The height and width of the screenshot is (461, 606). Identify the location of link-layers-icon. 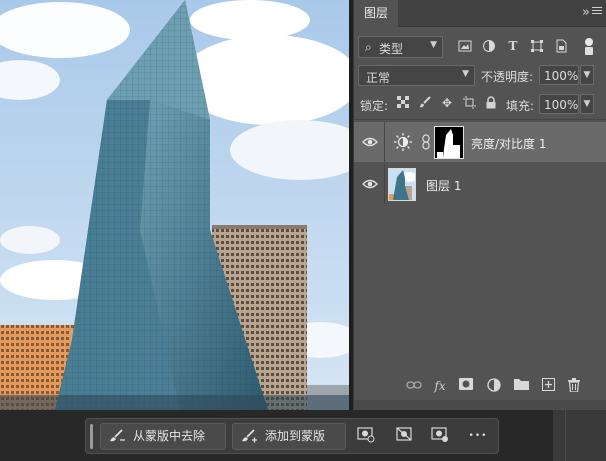
(414, 386).